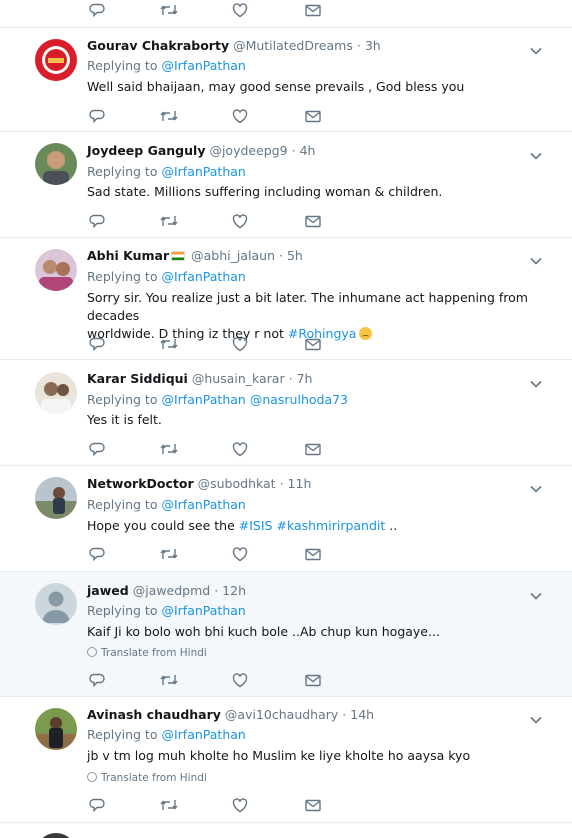  Describe the element at coordinates (108, 590) in the screenshot. I see `user-name: jawed` at that location.